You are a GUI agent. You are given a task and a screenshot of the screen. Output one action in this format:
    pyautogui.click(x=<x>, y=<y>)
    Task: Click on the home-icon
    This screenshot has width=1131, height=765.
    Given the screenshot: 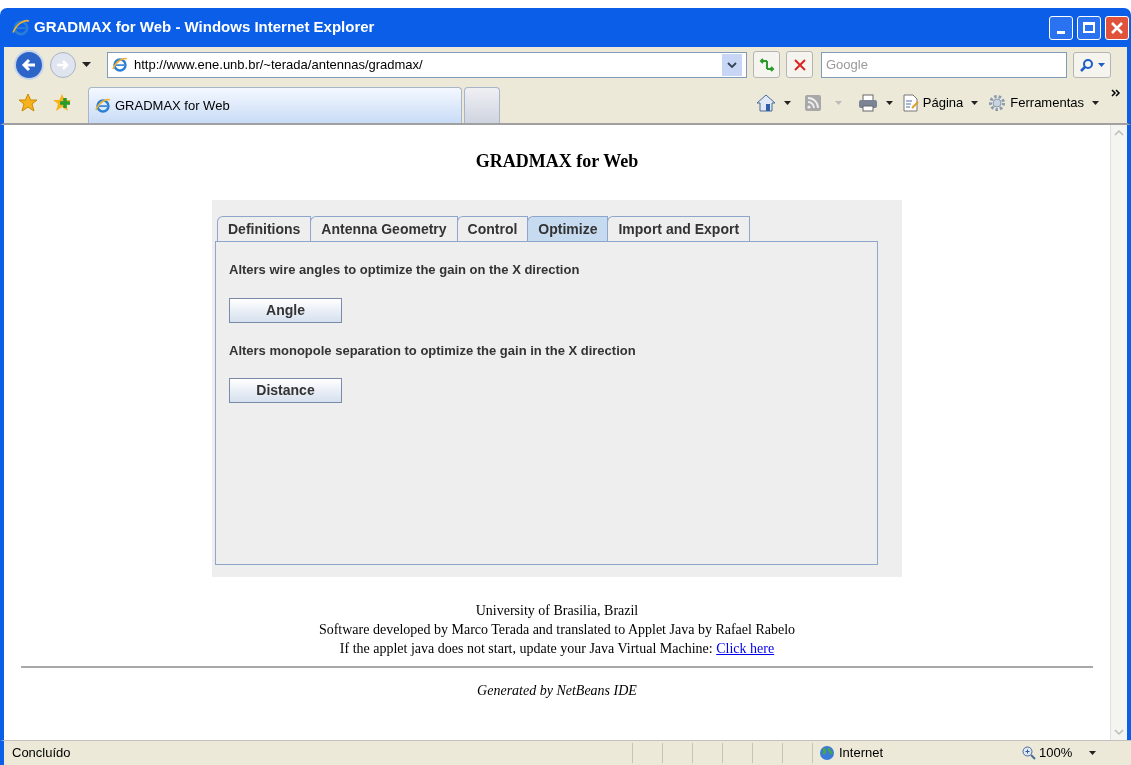 What is the action you would take?
    pyautogui.click(x=765, y=103)
    